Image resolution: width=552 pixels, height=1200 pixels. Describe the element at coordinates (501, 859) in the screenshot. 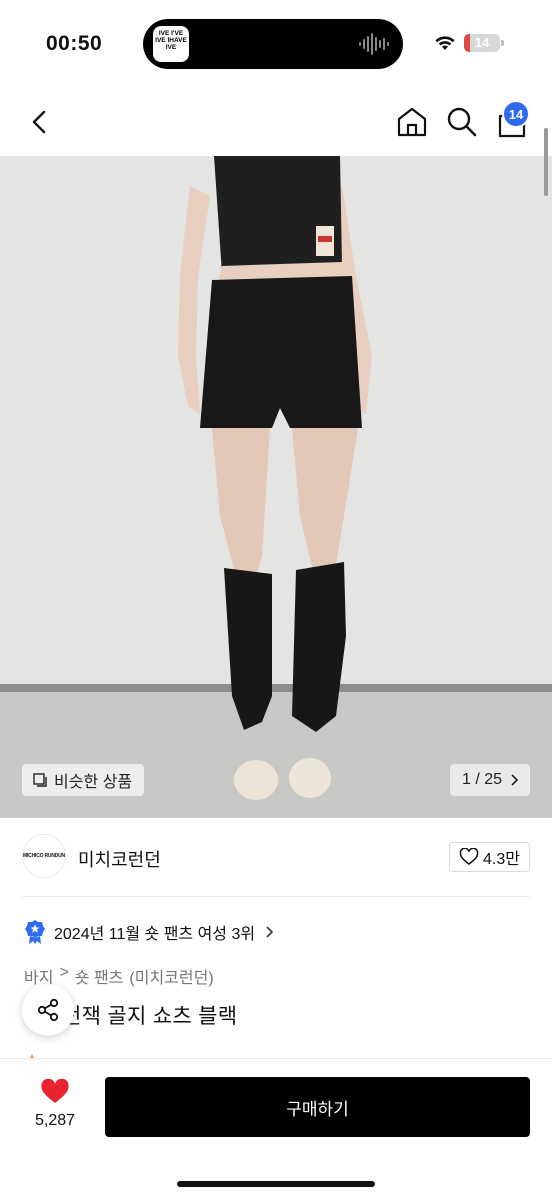

I see `brand-like-count: 4.3만` at that location.